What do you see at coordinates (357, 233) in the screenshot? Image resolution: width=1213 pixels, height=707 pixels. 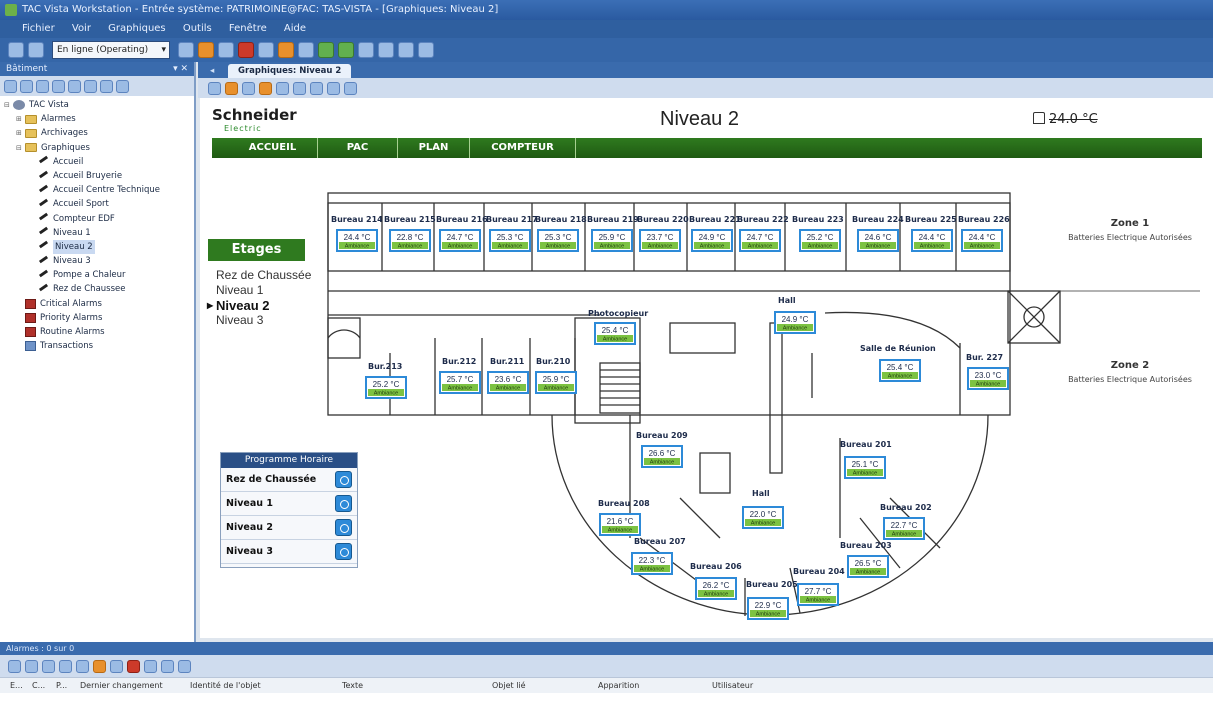 I see `room-sensor: Bureau 214 24.4 °C Ambiance` at bounding box center [357, 233].